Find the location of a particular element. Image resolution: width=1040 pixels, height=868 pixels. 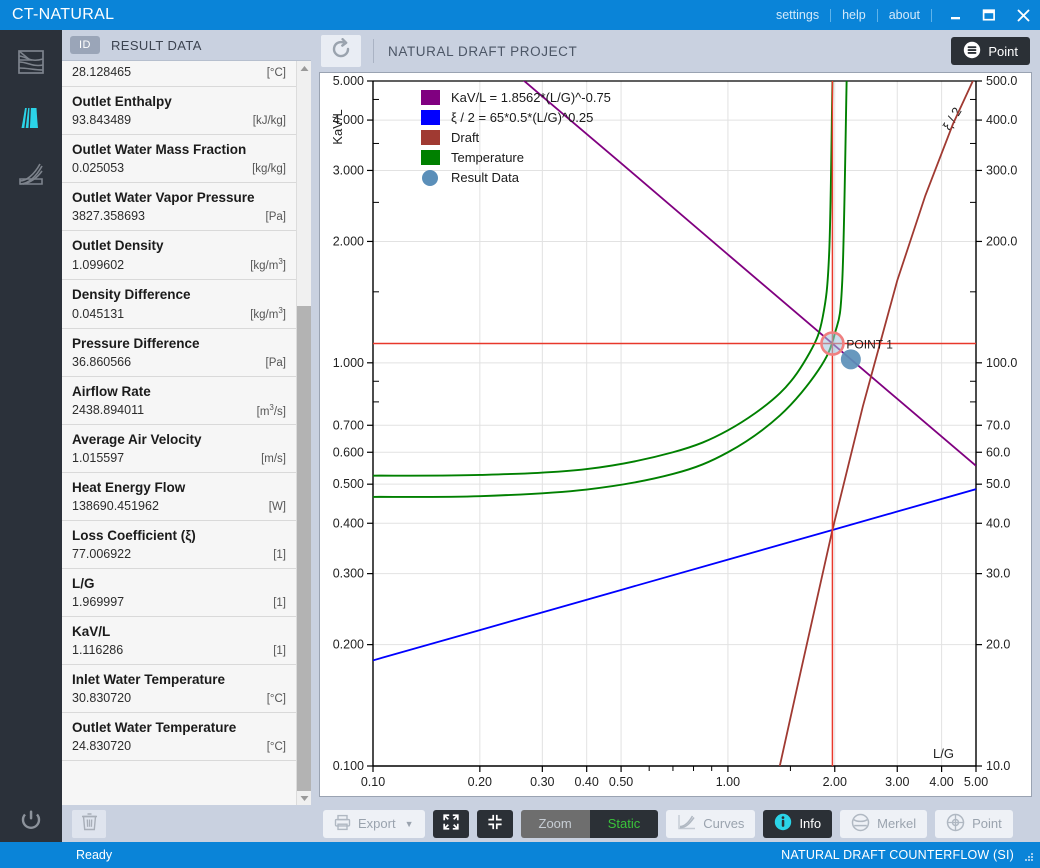

point-marker-label: POINT 1 is located at coordinates (869, 345).